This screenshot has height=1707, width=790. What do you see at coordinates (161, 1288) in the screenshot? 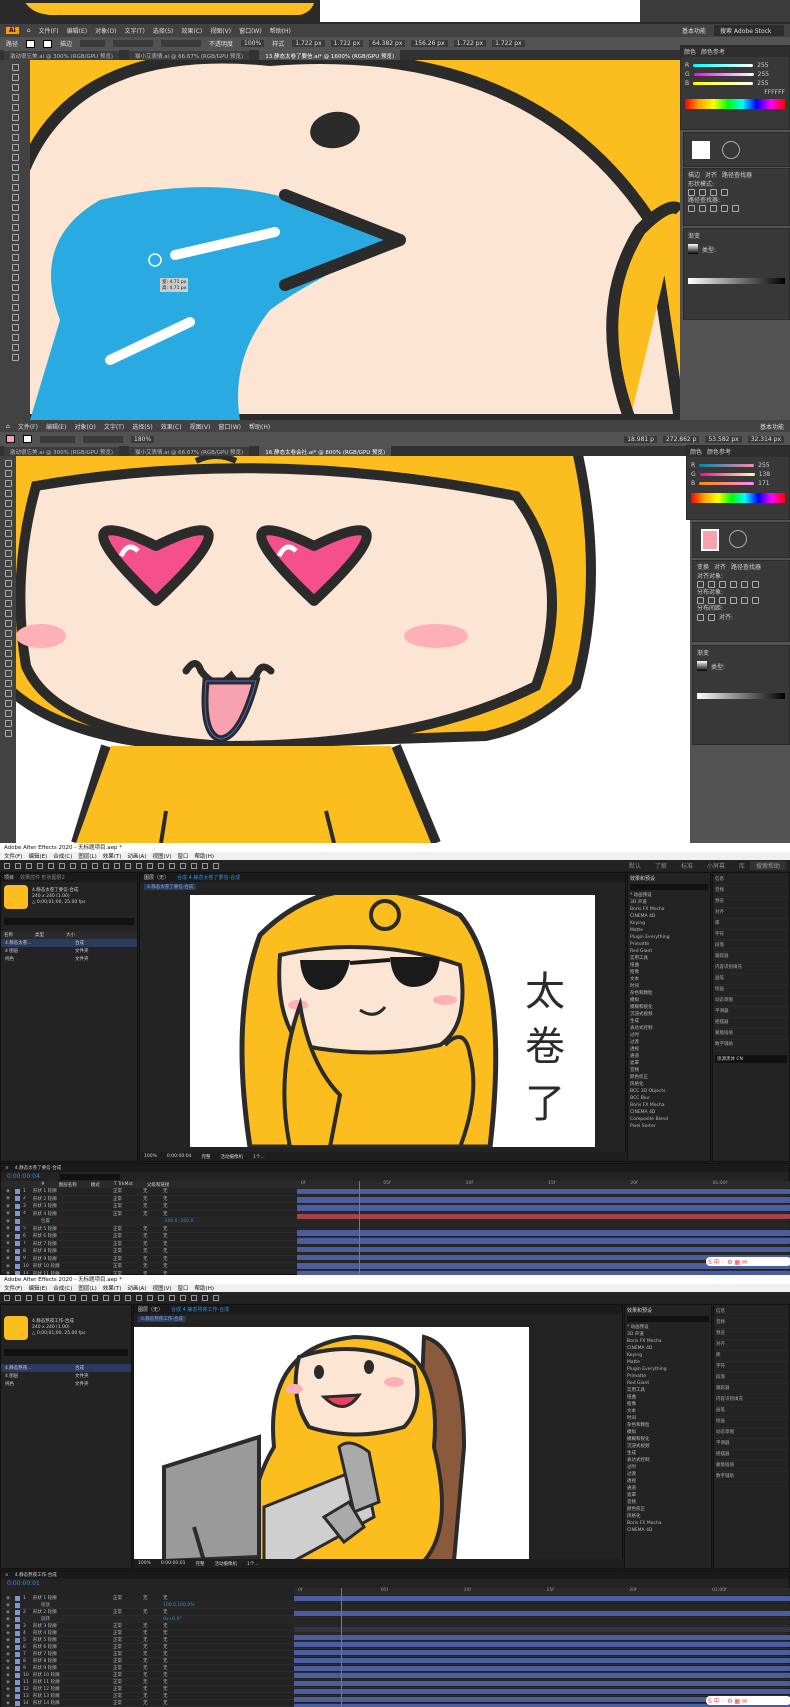
I see `menu-item-6: 视图(V)` at bounding box center [161, 1288].